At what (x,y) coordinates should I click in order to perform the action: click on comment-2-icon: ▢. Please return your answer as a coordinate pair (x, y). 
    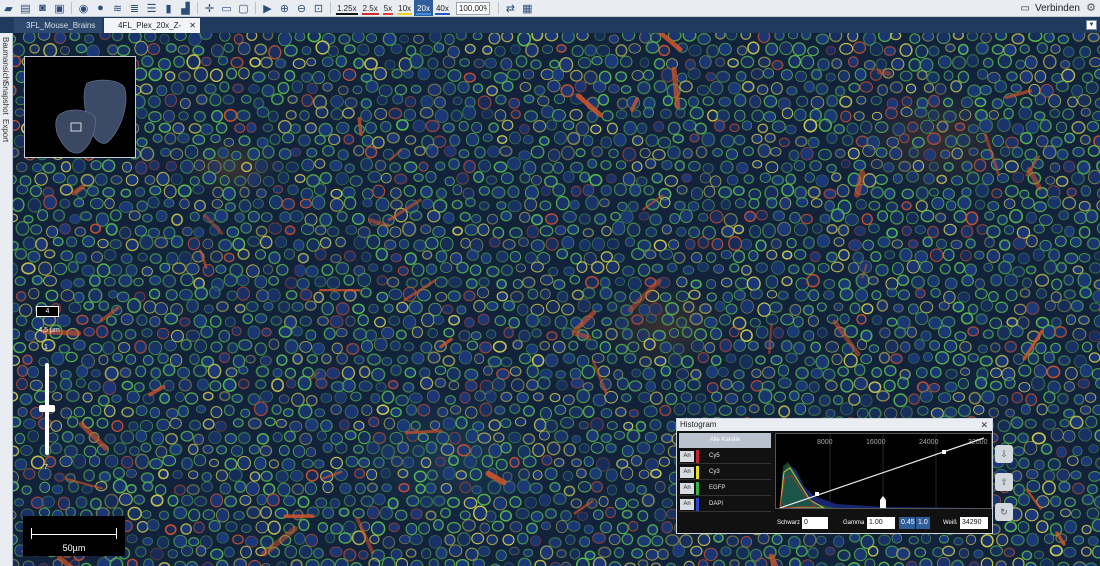
    Looking at the image, I should click on (243, 8).